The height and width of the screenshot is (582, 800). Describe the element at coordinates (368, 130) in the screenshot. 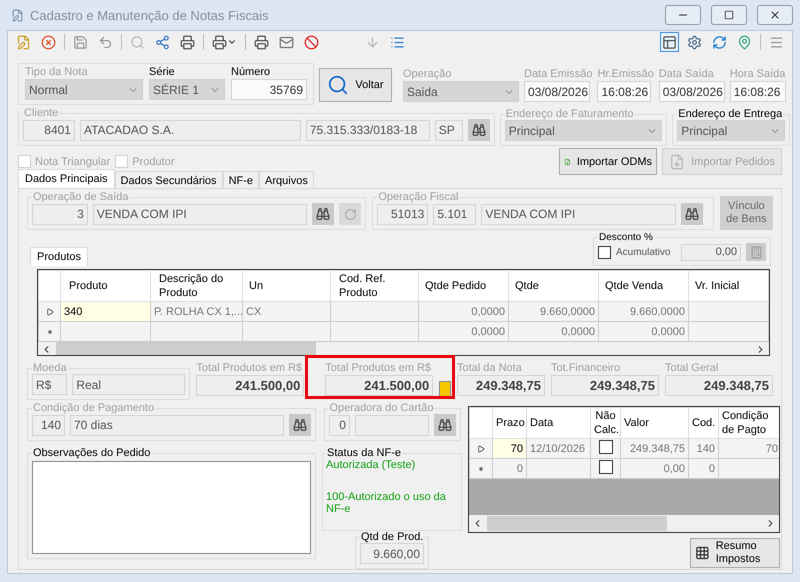

I see `text-field: 75.315.333/0183-18` at that location.